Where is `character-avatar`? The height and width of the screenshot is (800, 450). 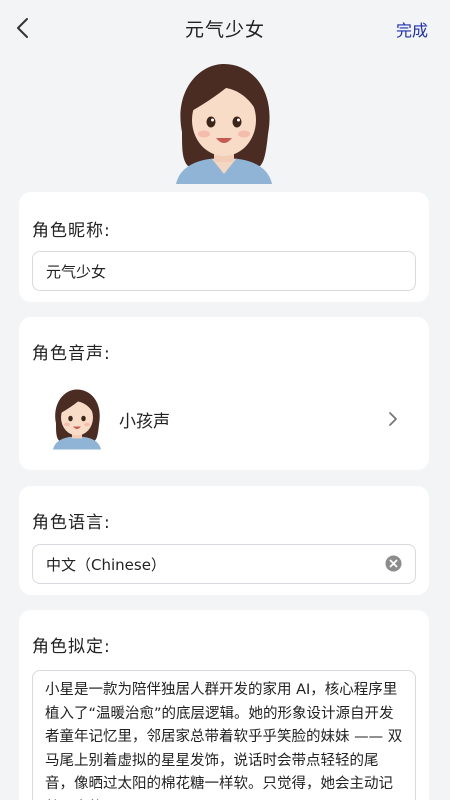
character-avatar is located at coordinates (224, 123).